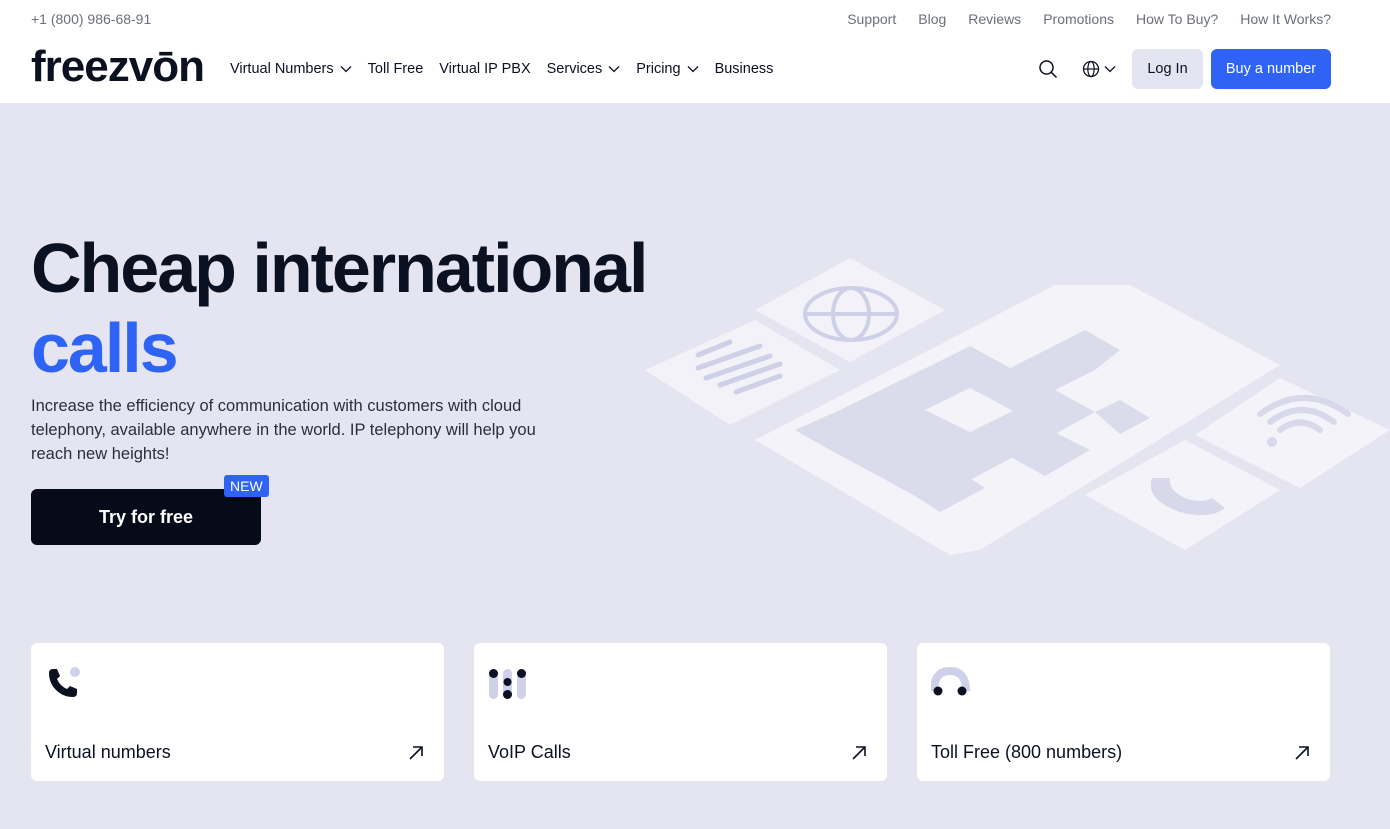  I want to click on top-link-support: Support, so click(871, 19).